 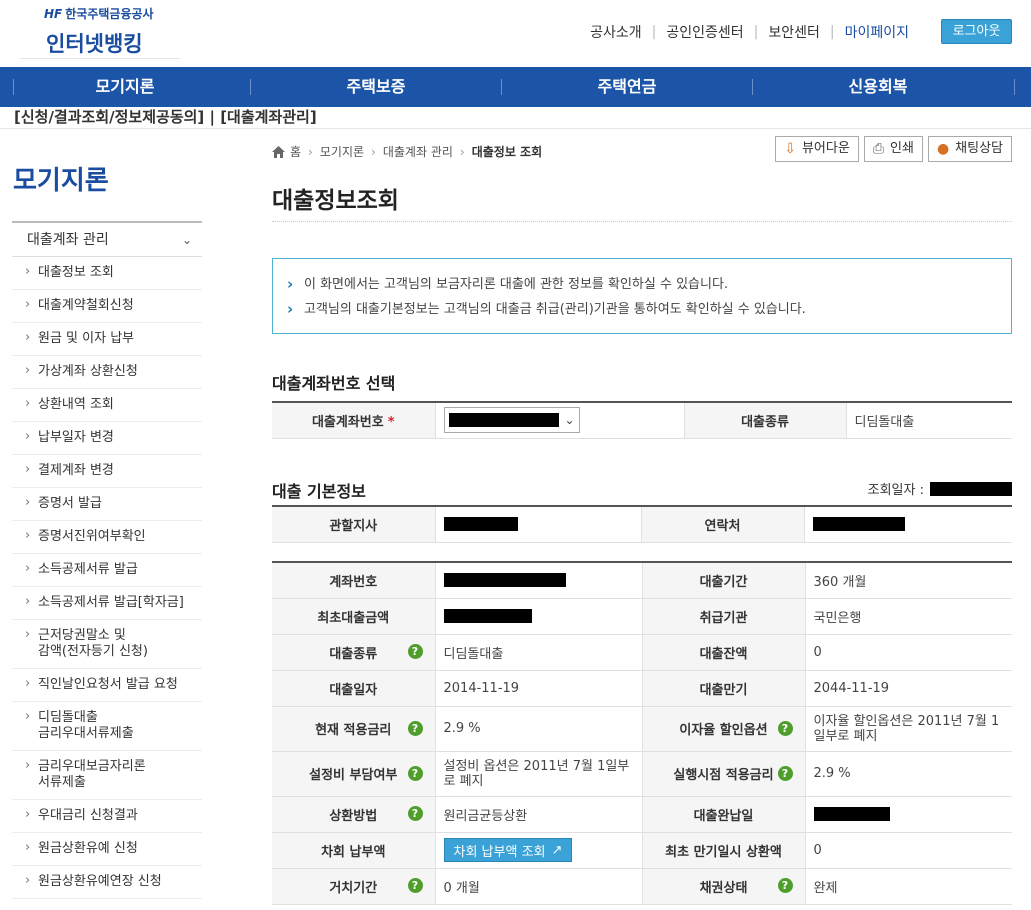 I want to click on gnb-credit: 신용회복, so click(x=878, y=87).